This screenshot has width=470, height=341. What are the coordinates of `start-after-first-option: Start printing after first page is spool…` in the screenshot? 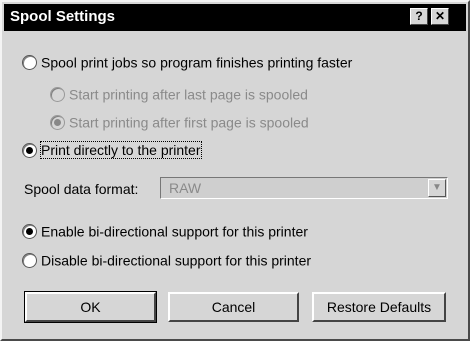 It's located at (179, 121).